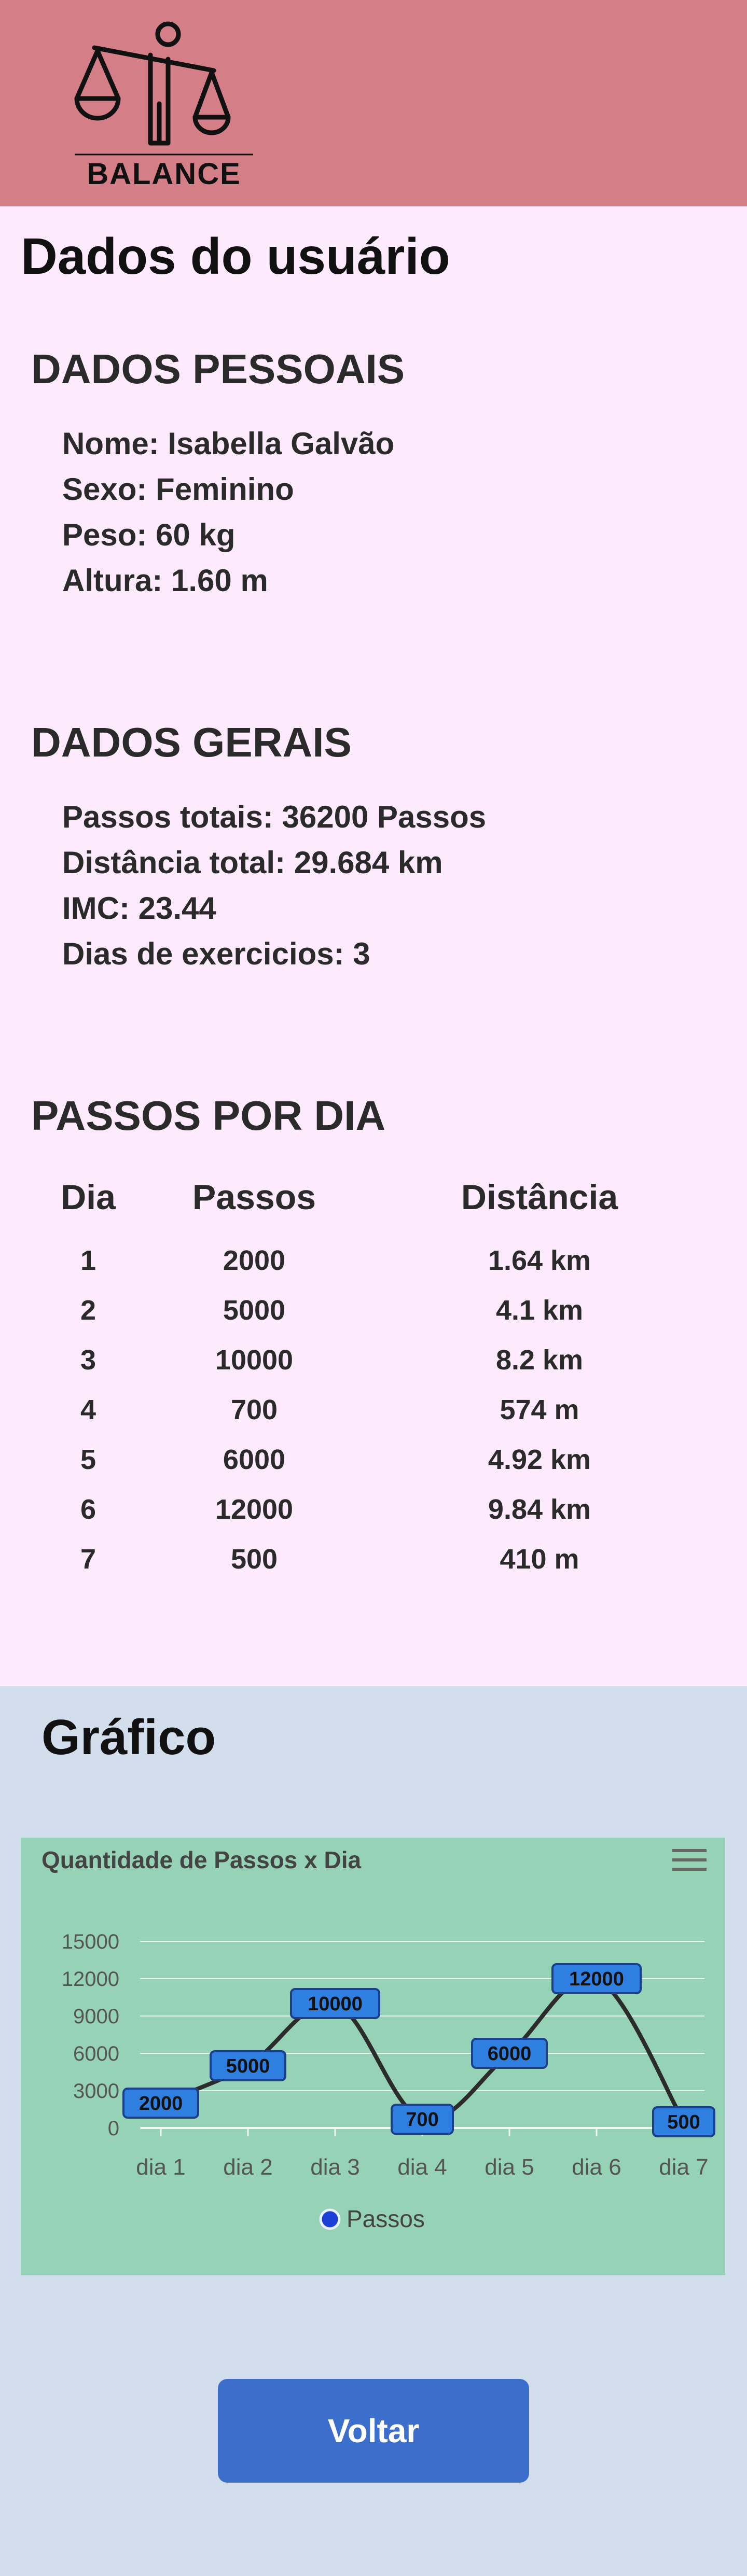  I want to click on x-tick-label: dia 5, so click(509, 2167).